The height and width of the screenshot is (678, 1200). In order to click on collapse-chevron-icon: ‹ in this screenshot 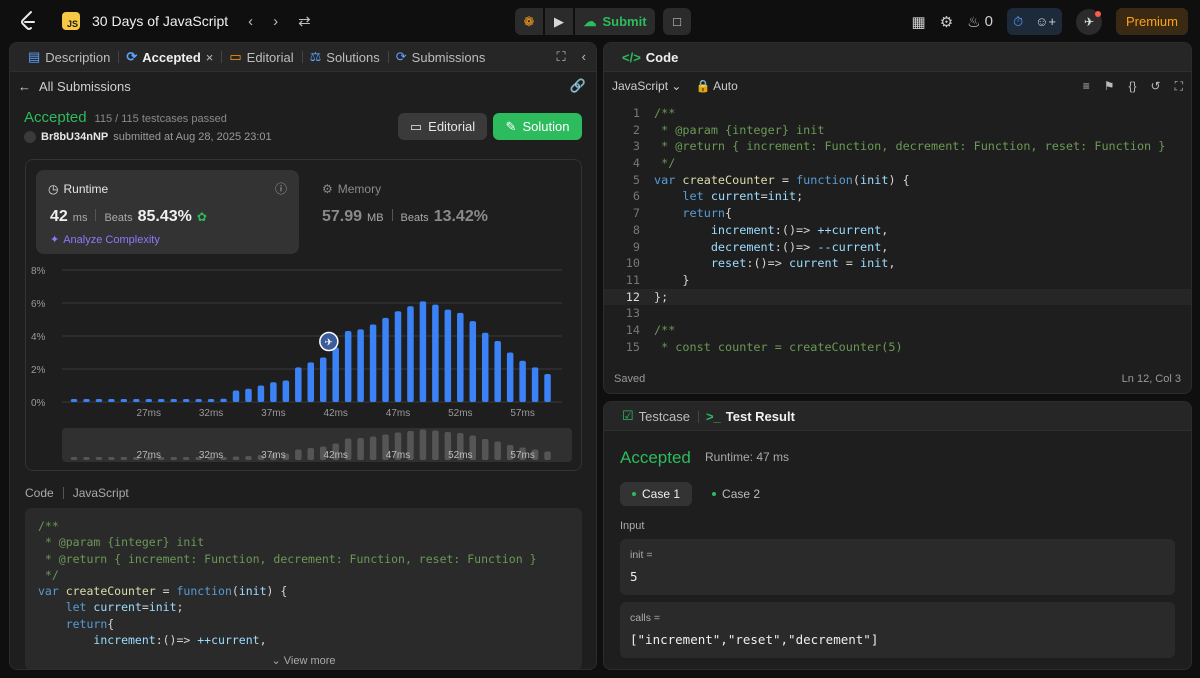, I will do `click(584, 57)`.